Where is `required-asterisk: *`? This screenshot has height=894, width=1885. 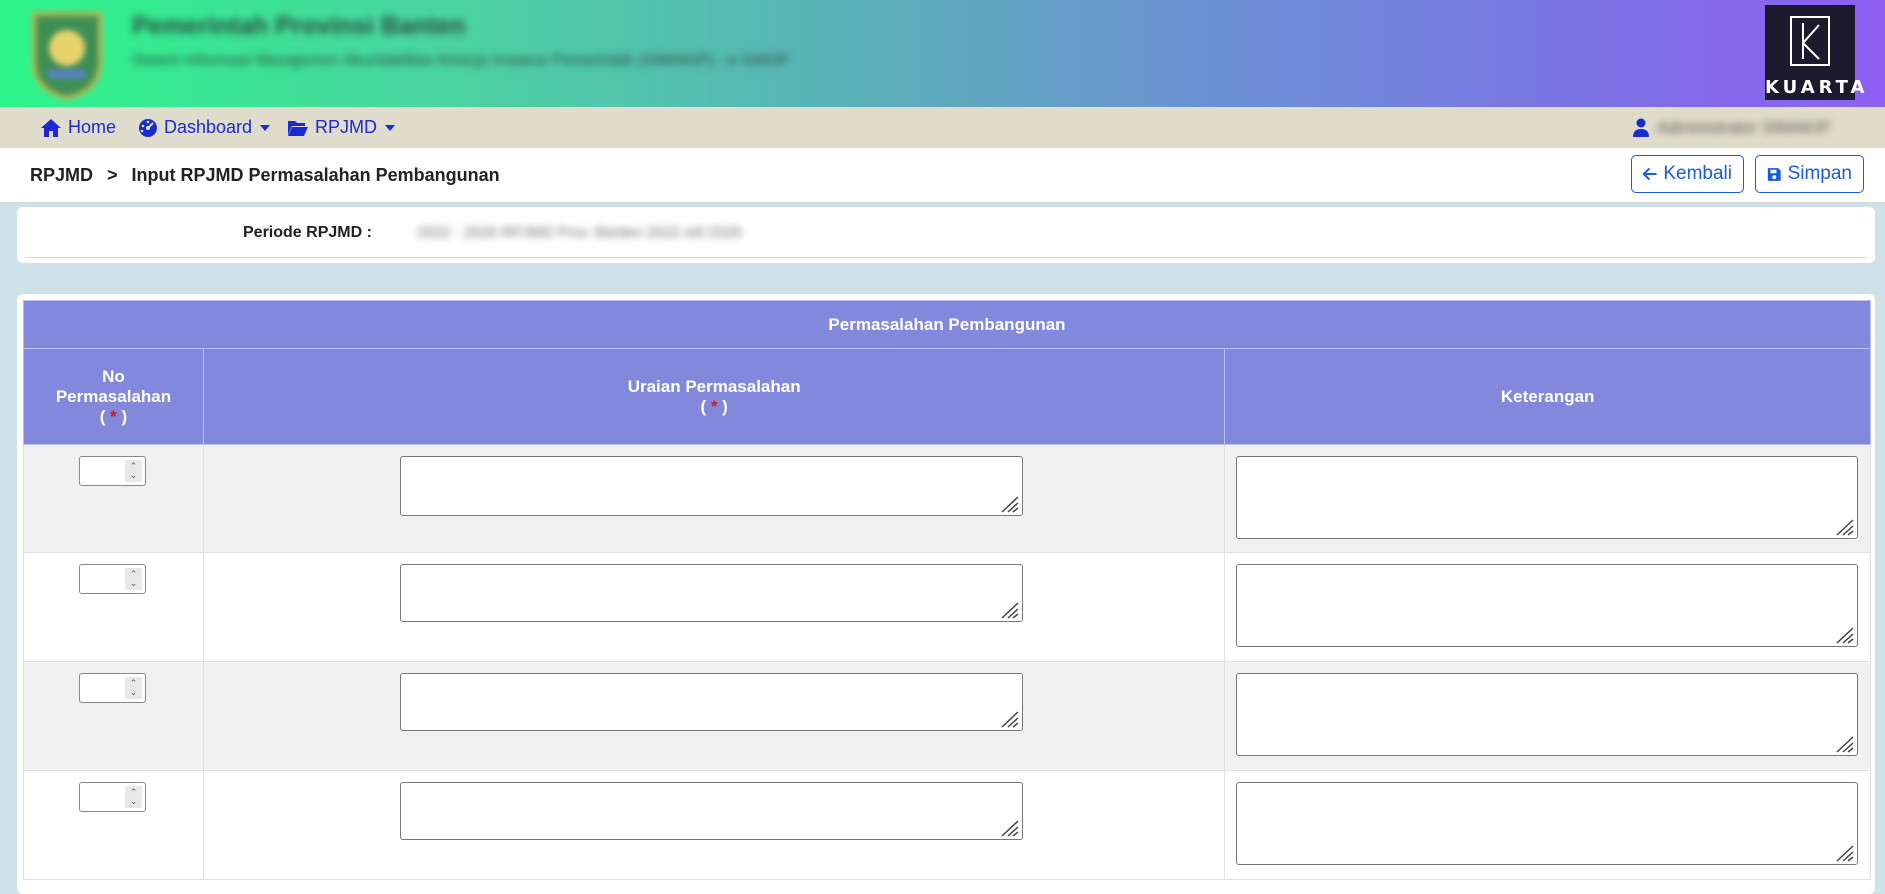
required-asterisk: * is located at coordinates (113, 416).